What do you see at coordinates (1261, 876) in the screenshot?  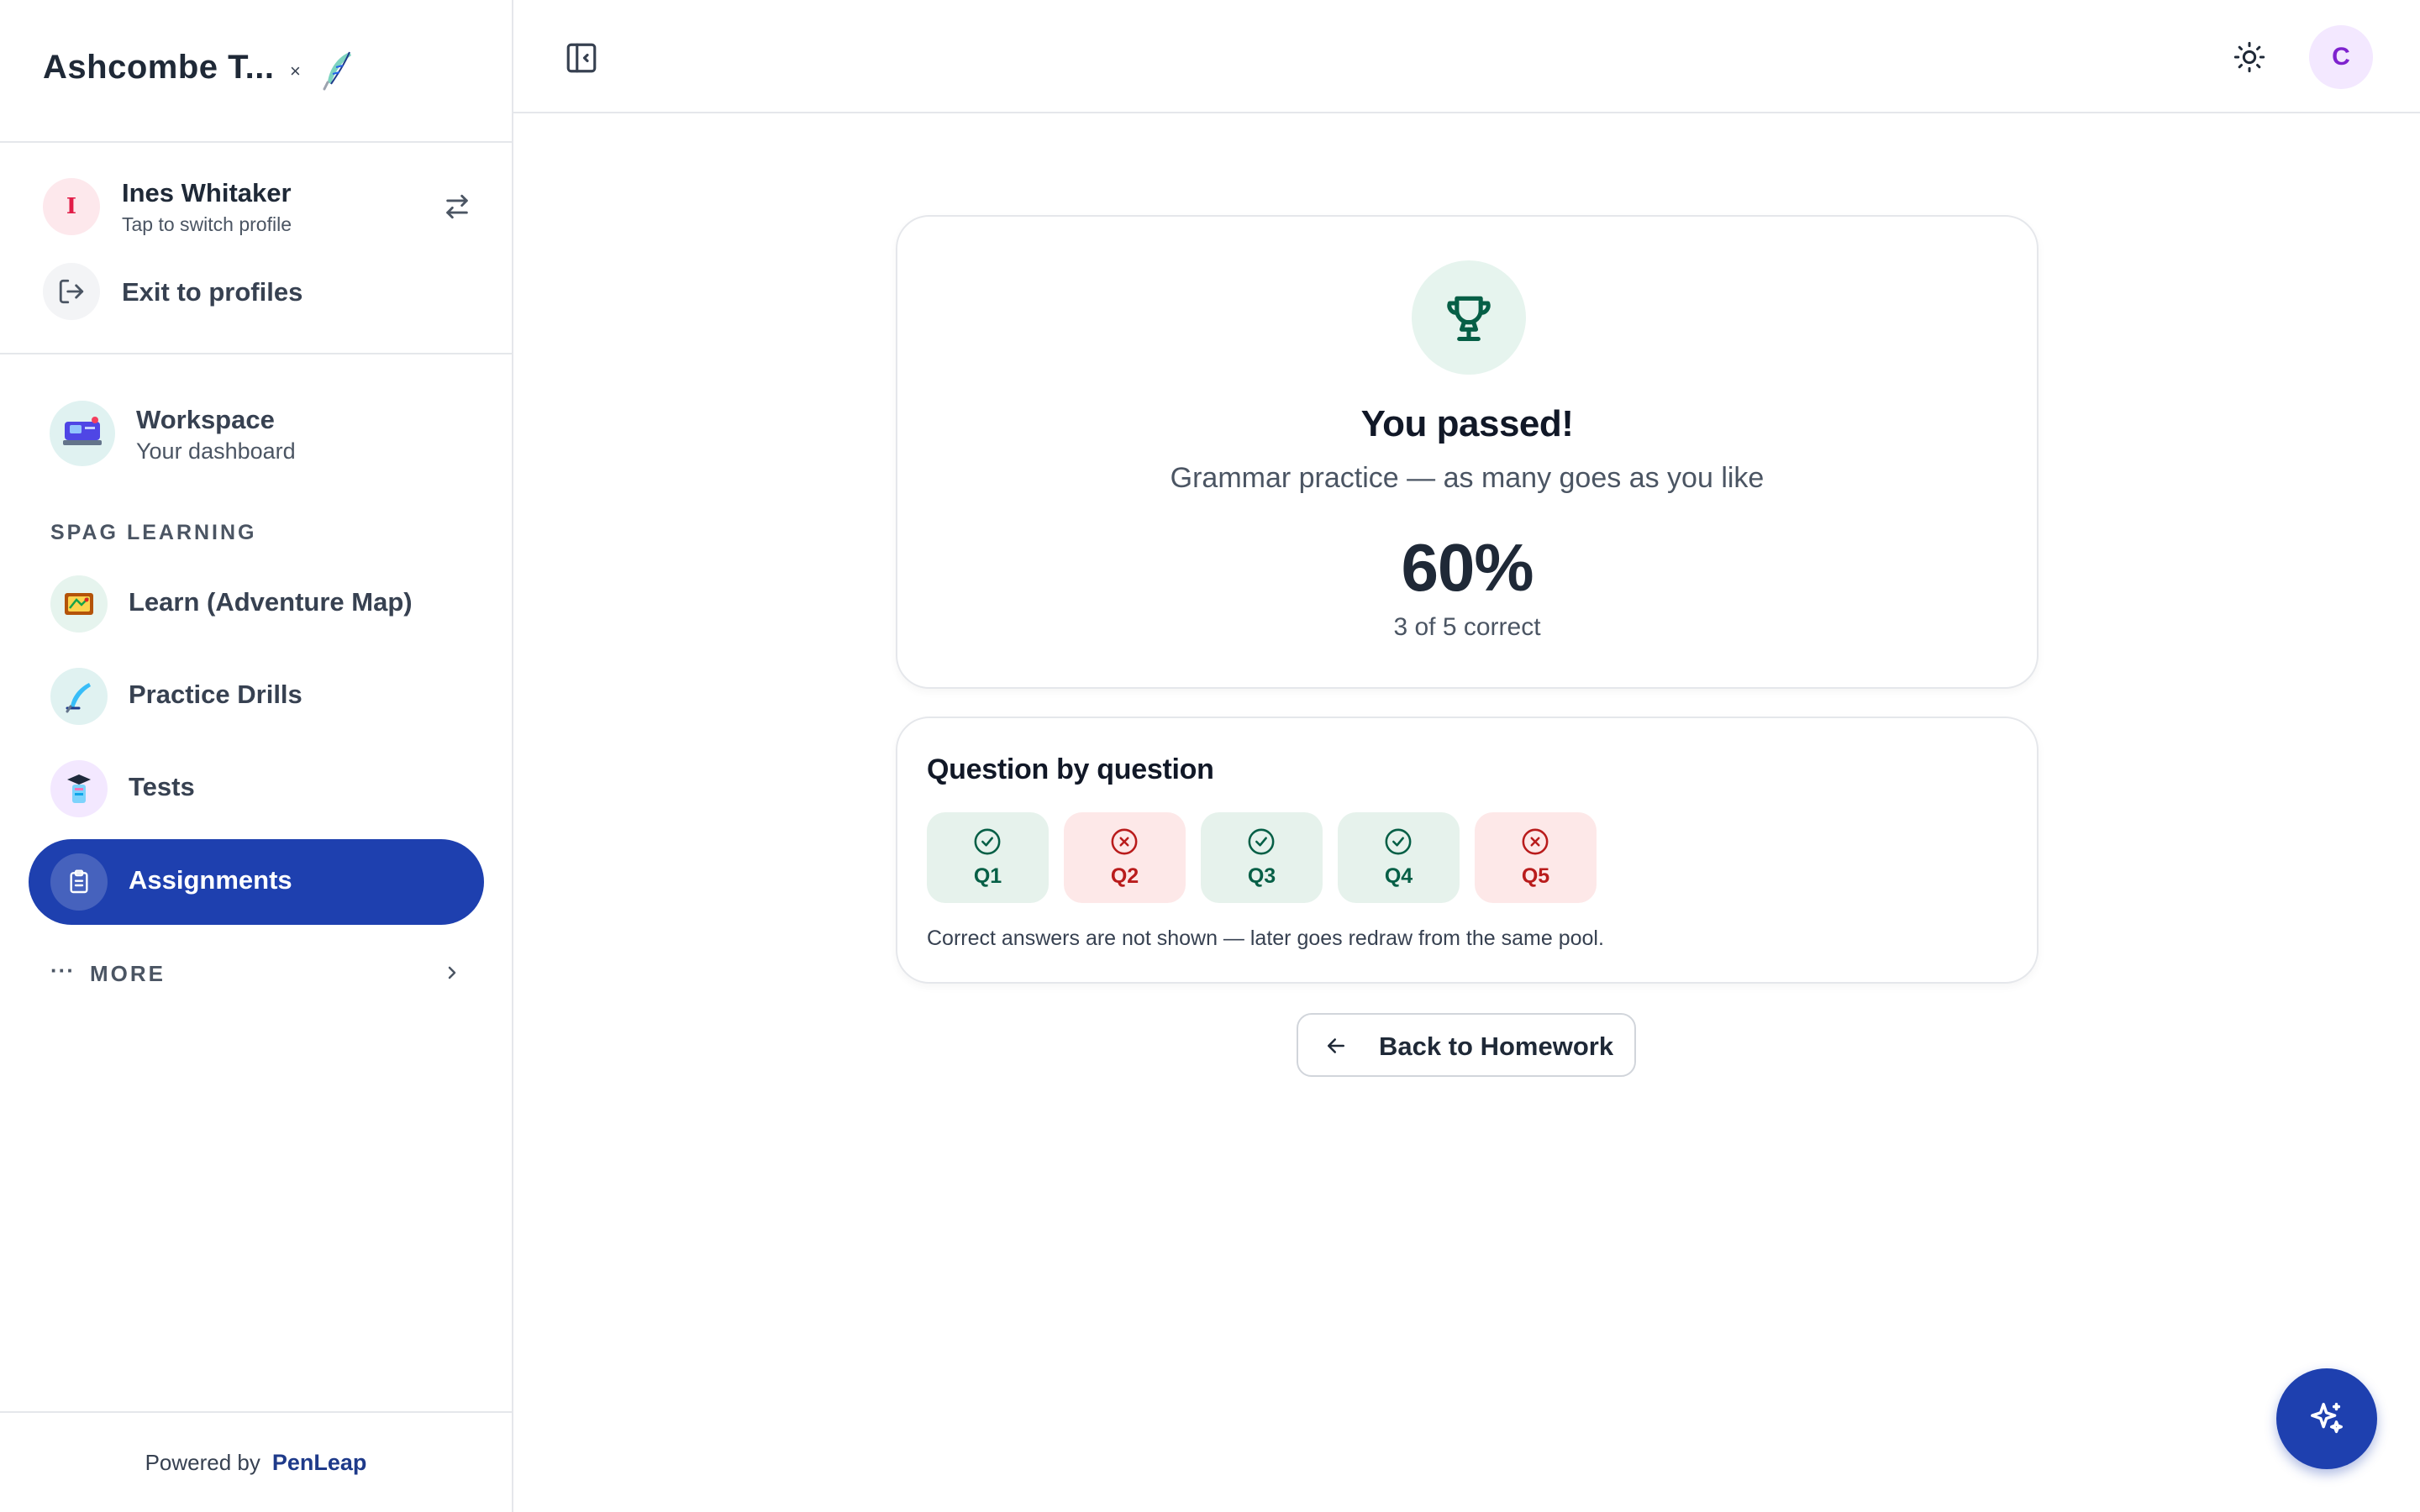 I see `question-label: Q3` at bounding box center [1261, 876].